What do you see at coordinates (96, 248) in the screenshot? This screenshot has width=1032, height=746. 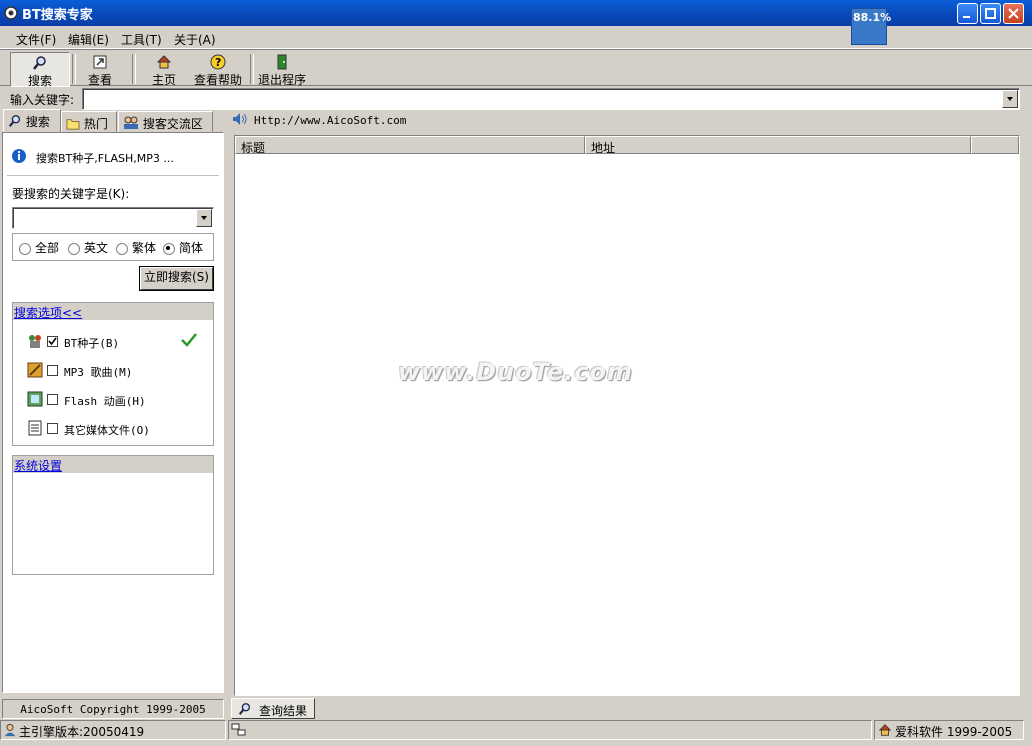 I see `radio-english-label: 英文` at bounding box center [96, 248].